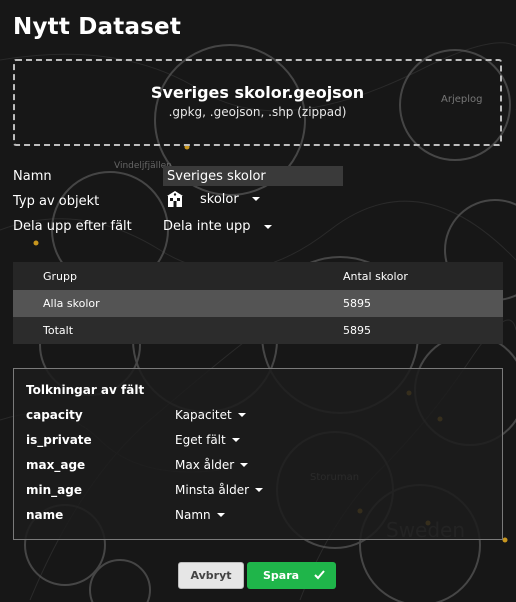 This screenshot has height=602, width=516. Describe the element at coordinates (56, 201) in the screenshot. I see `type-label: Typ av objekt` at that location.